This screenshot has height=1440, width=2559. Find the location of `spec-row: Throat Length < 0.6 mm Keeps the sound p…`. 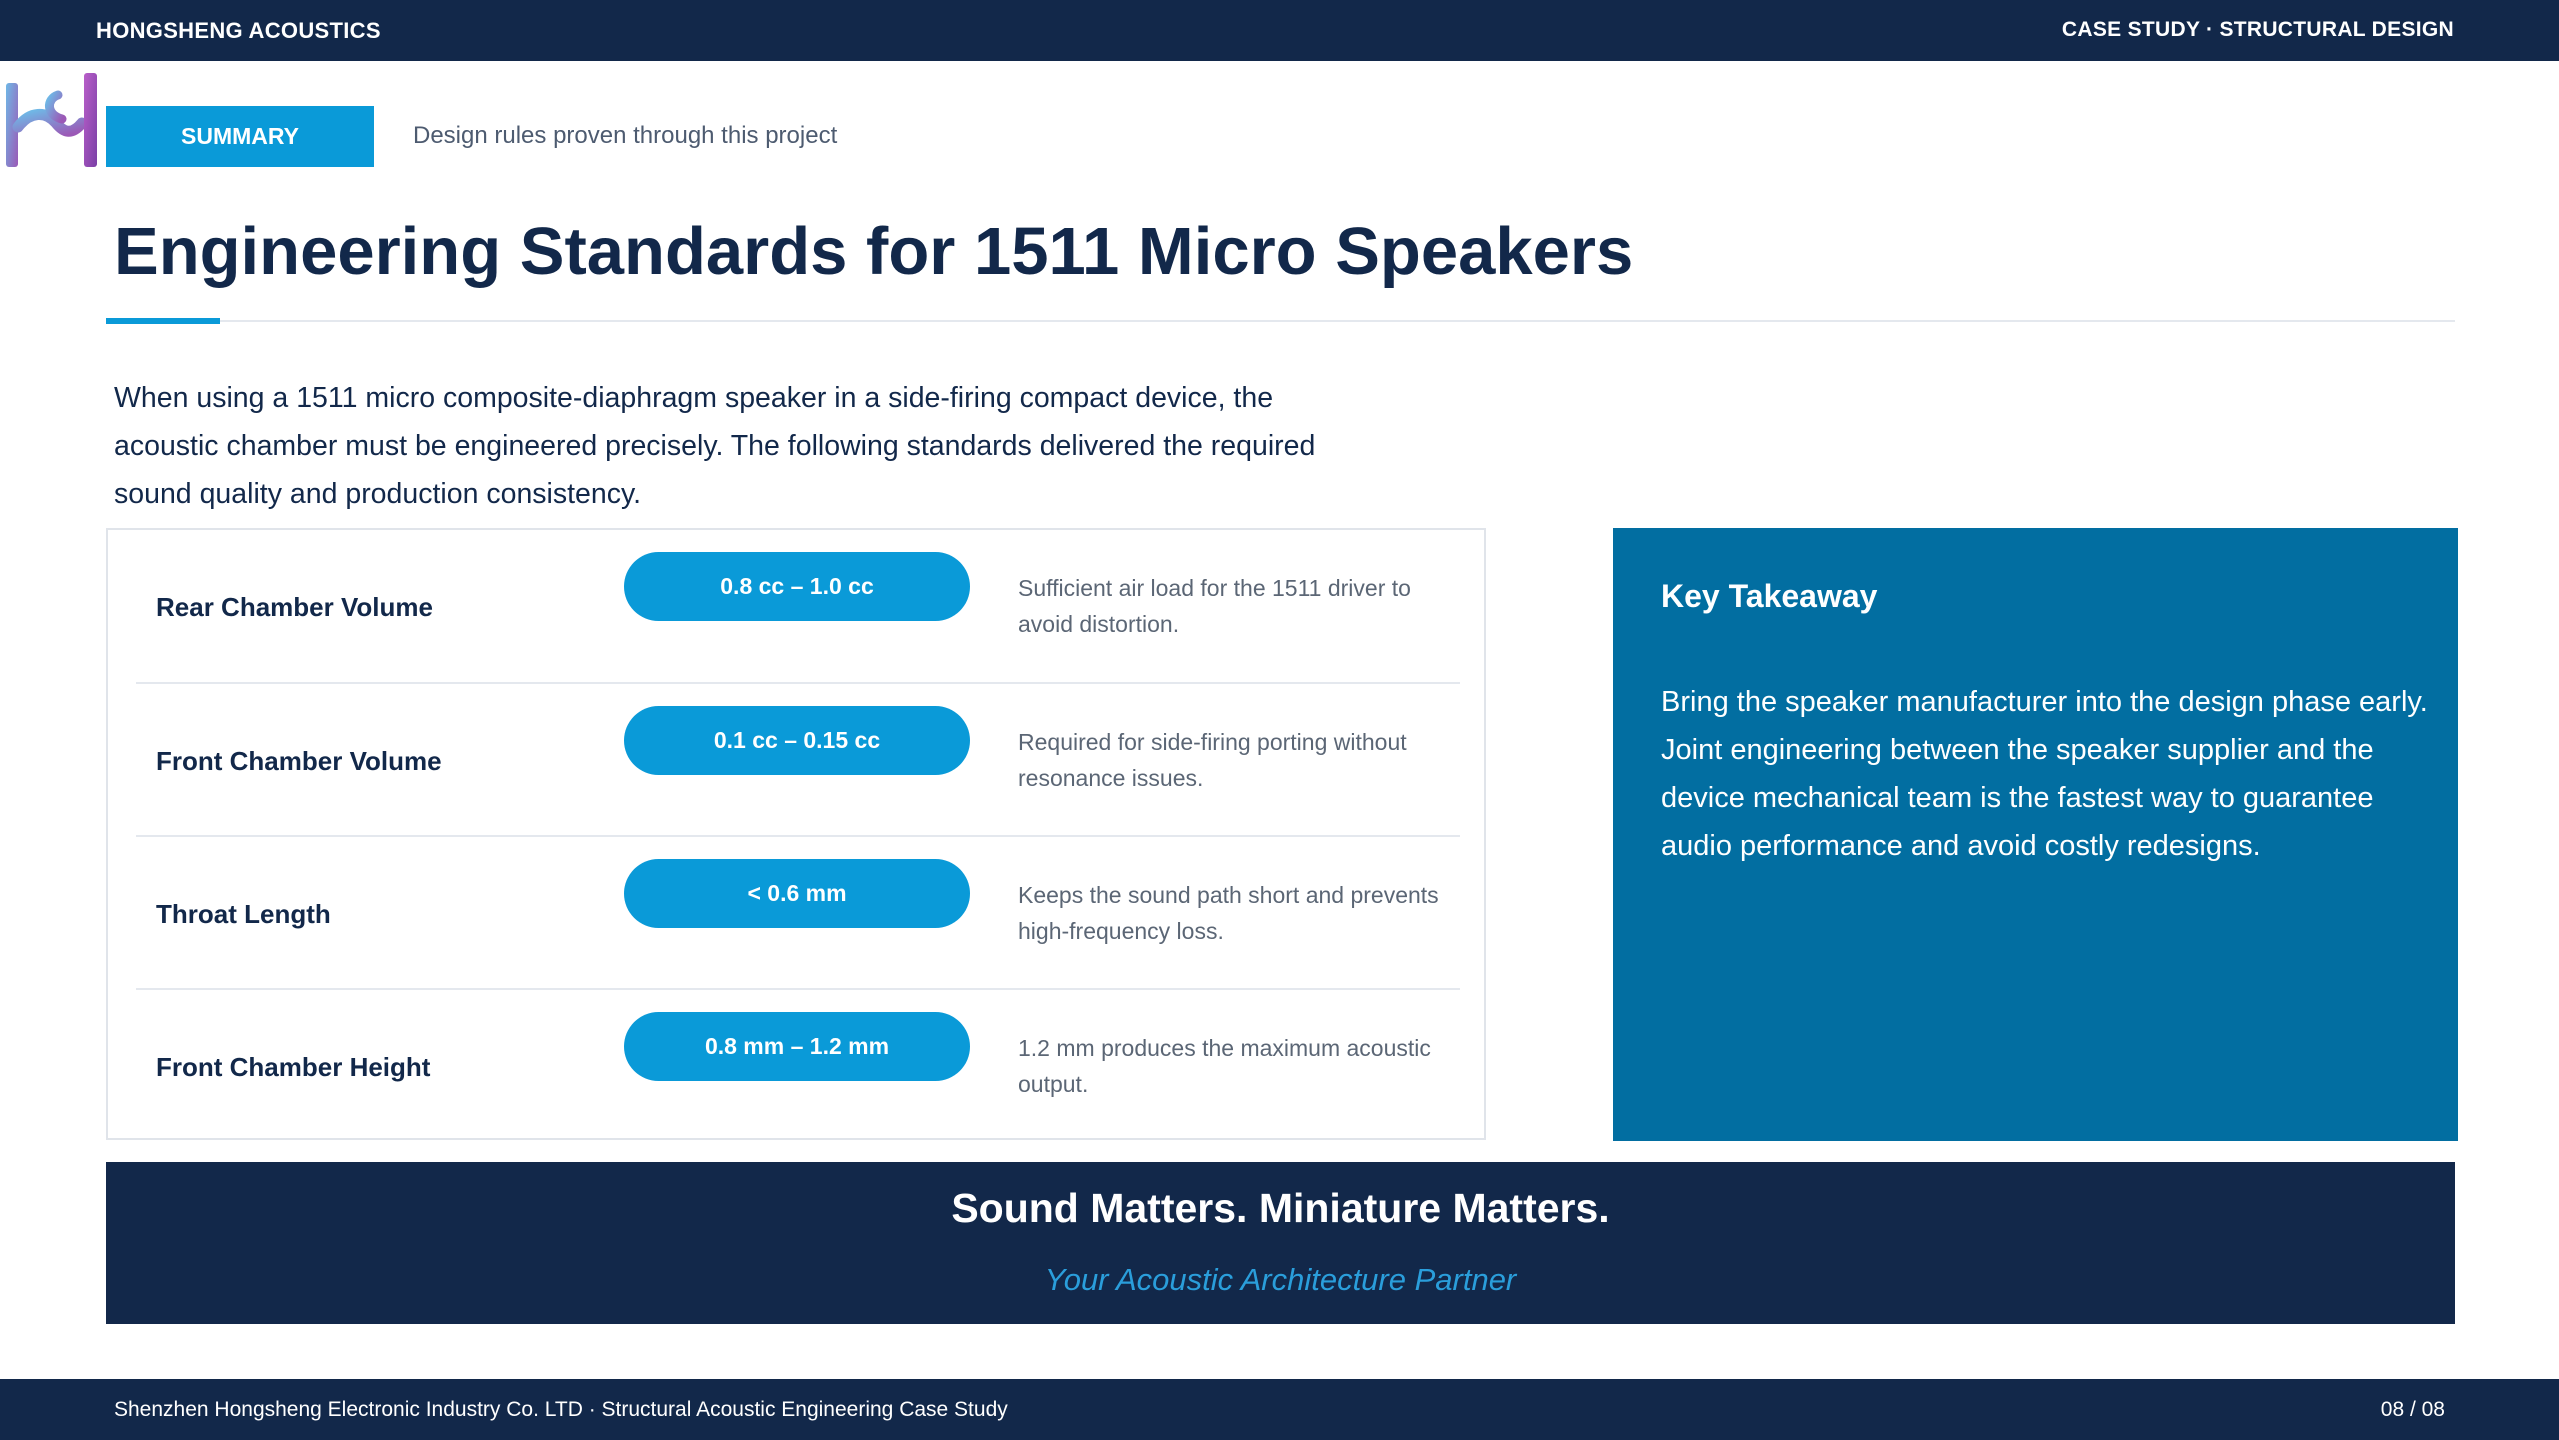

spec-row: Throat Length < 0.6 mm Keeps the sound p… is located at coordinates (798, 913).